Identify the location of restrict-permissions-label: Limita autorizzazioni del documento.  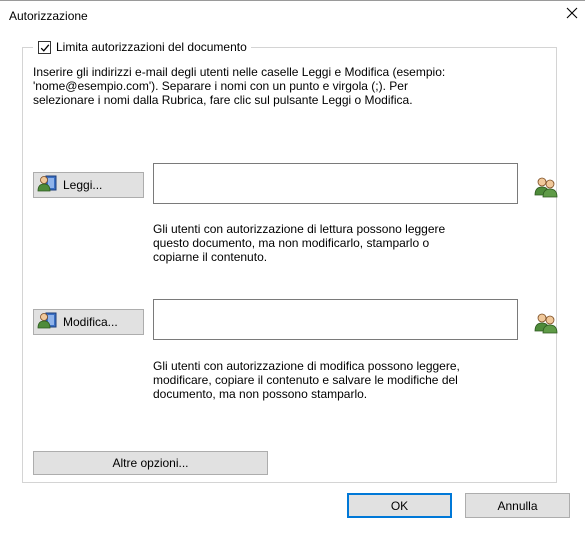
(151, 47).